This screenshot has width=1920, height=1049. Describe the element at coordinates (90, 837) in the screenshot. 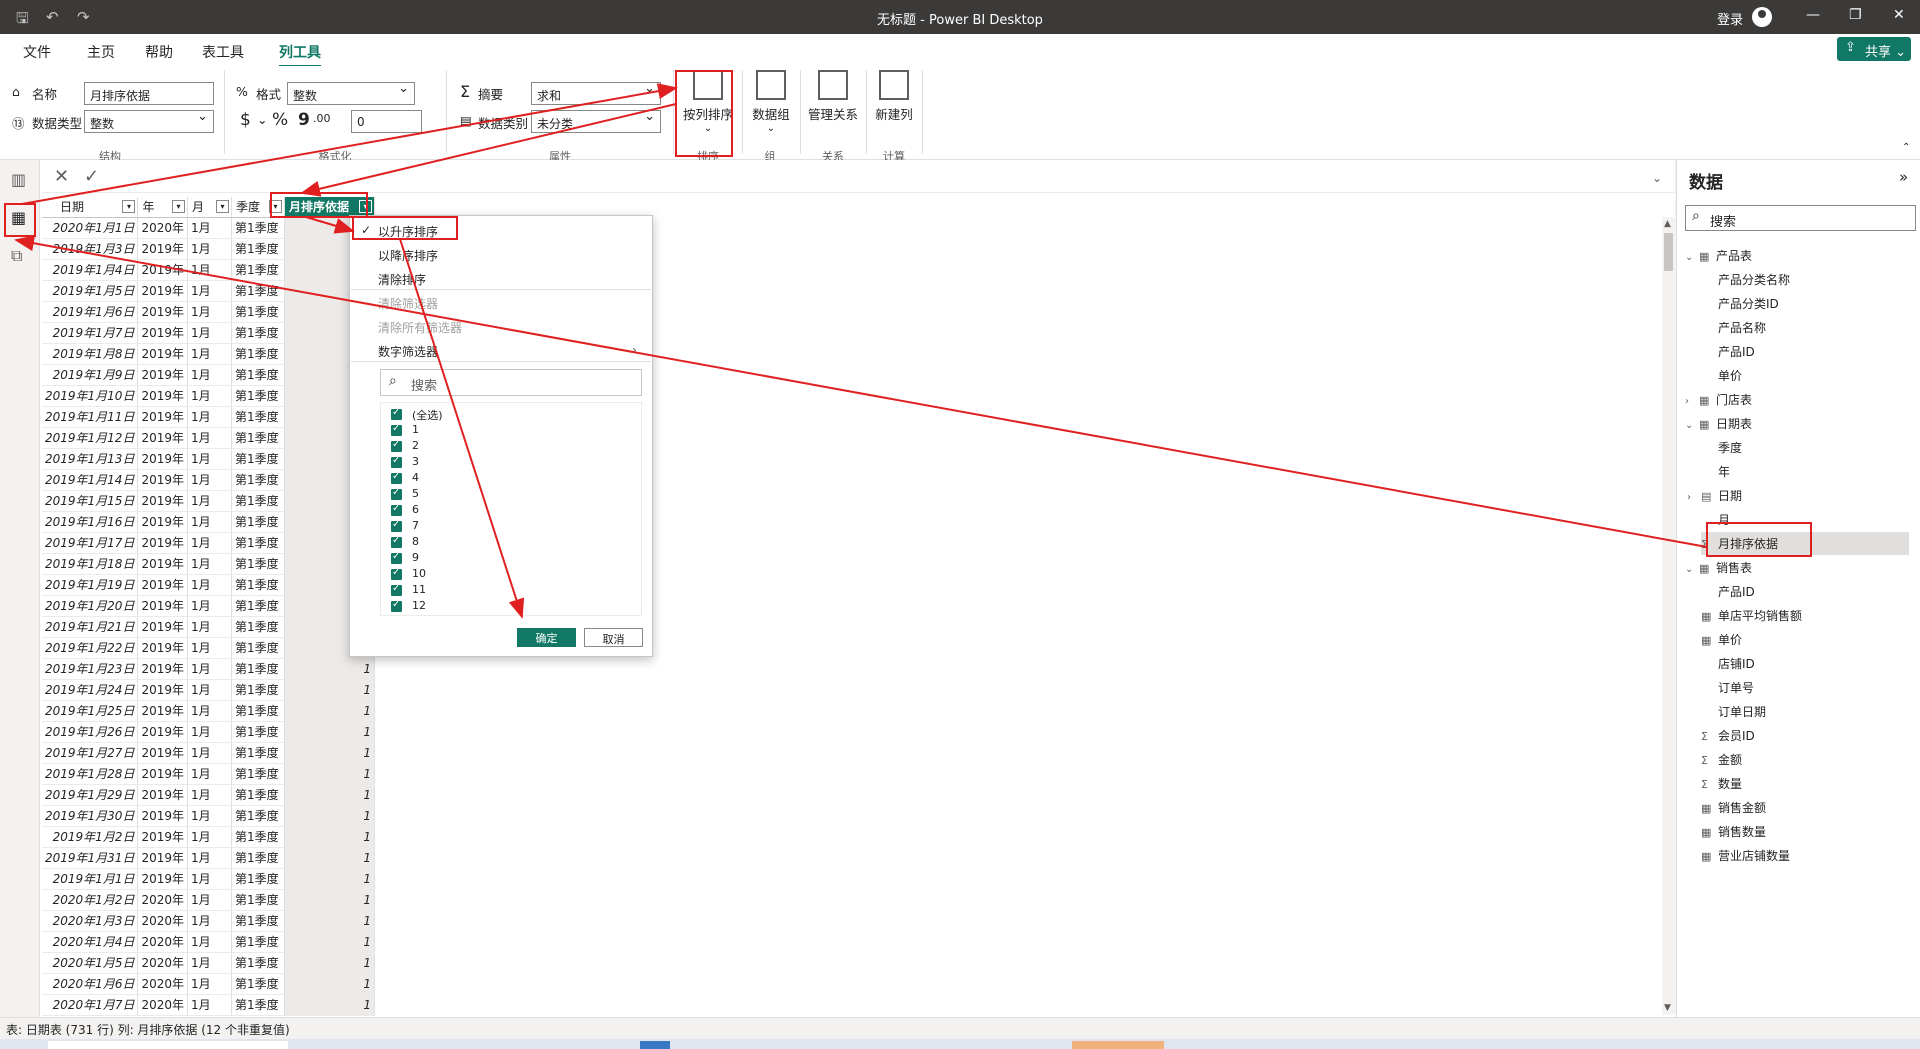

I see `cell-date: 2019年1月2日` at that location.